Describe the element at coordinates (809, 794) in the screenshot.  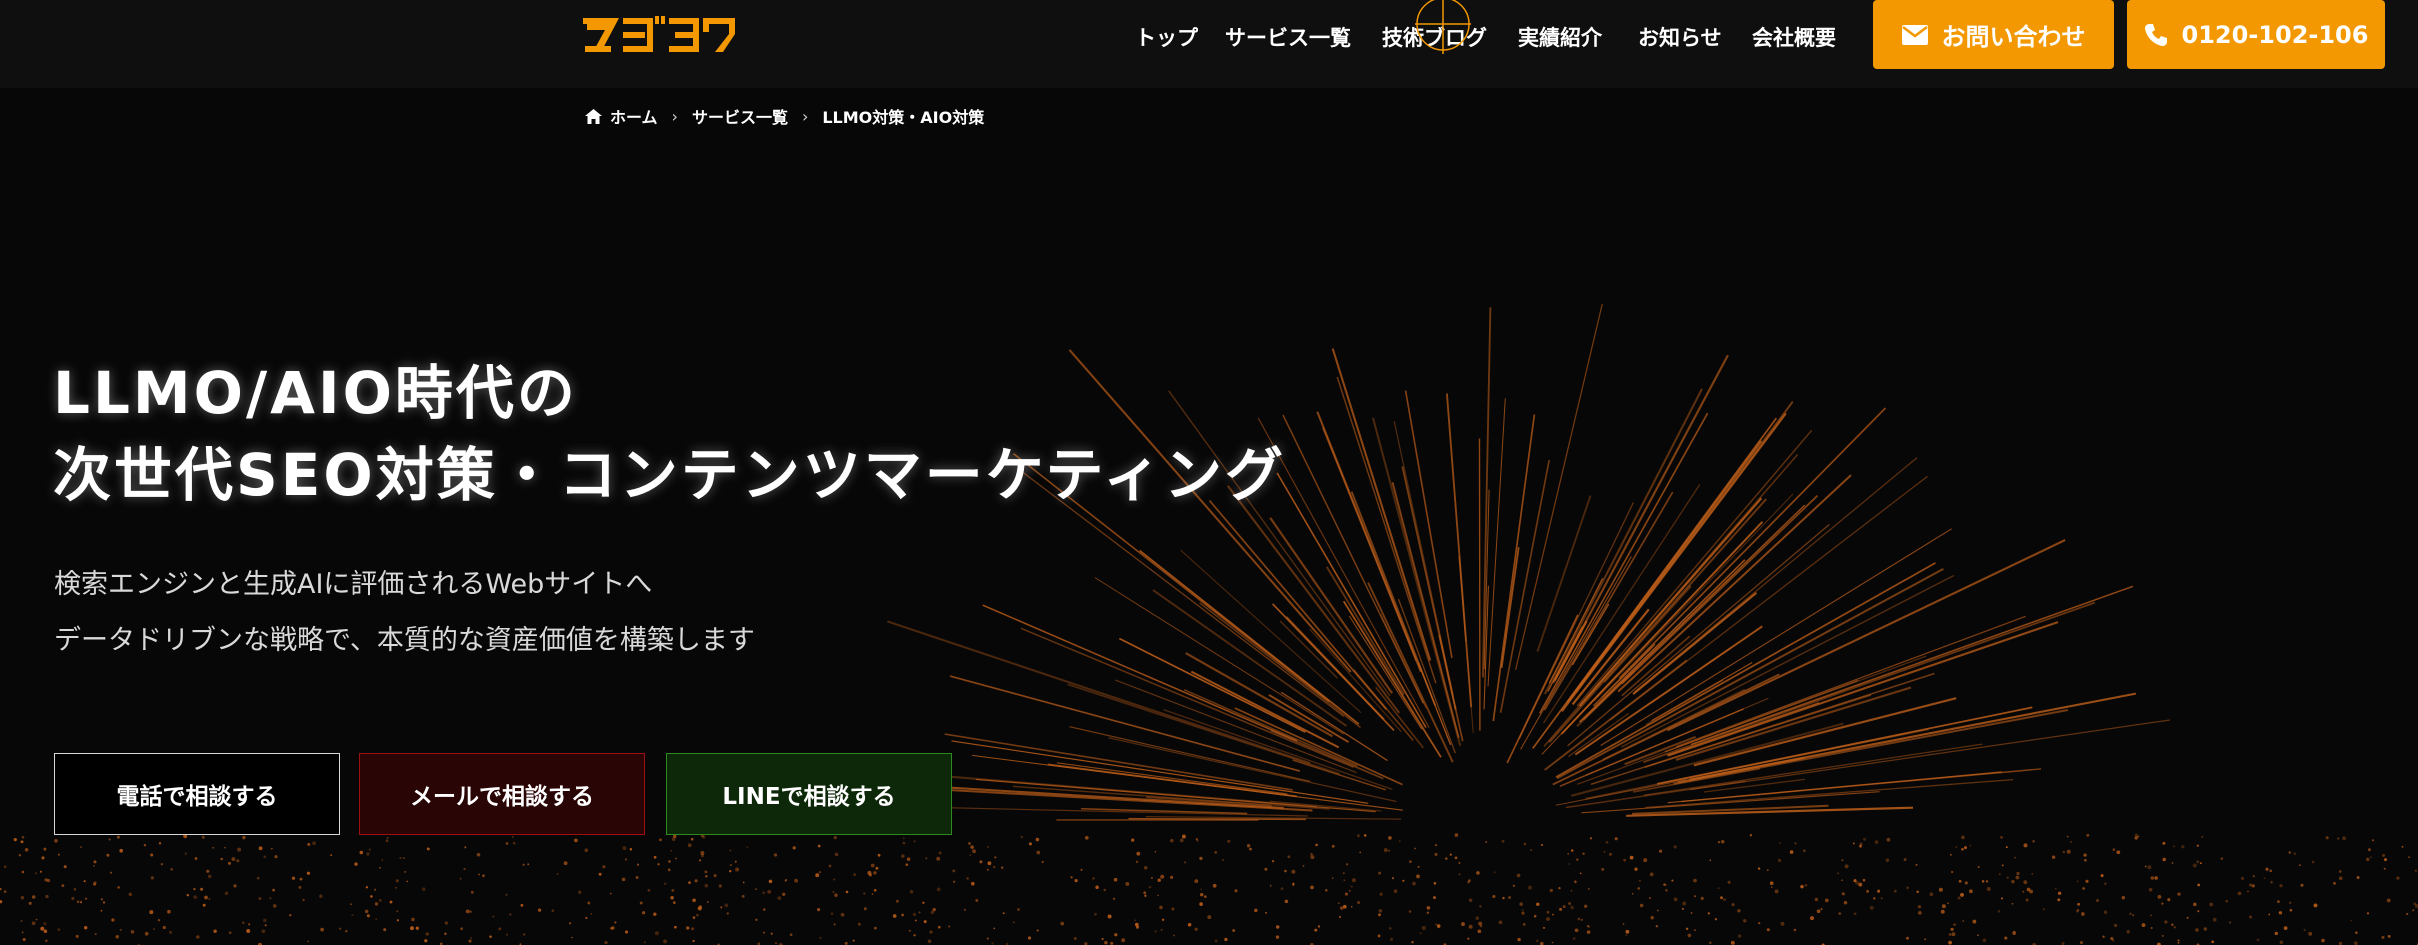
I see `cta-line-button: LINEで相談する` at that location.